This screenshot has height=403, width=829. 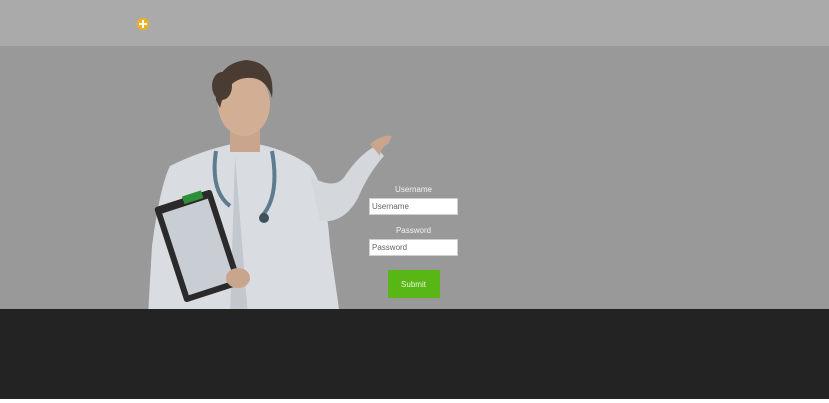 What do you see at coordinates (414, 23) in the screenshot?
I see `top-navbar` at bounding box center [414, 23].